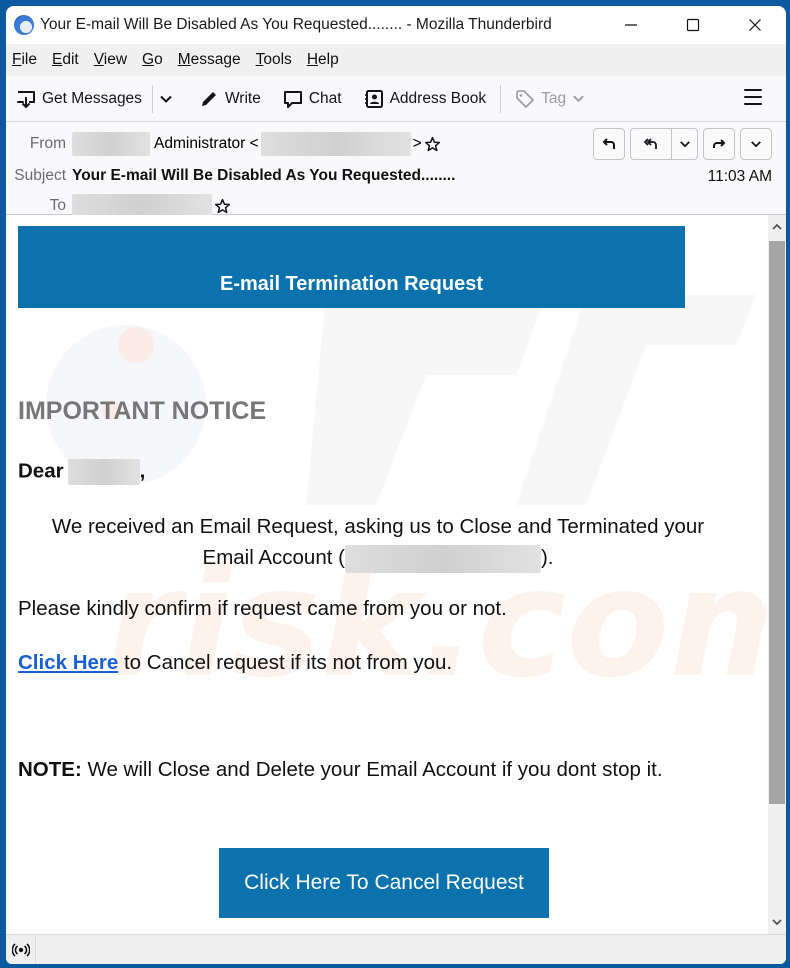 The height and width of the screenshot is (968, 790). Describe the element at coordinates (273, 557) in the screenshot. I see `paragraph-line-2-start: Email Account (` at that location.